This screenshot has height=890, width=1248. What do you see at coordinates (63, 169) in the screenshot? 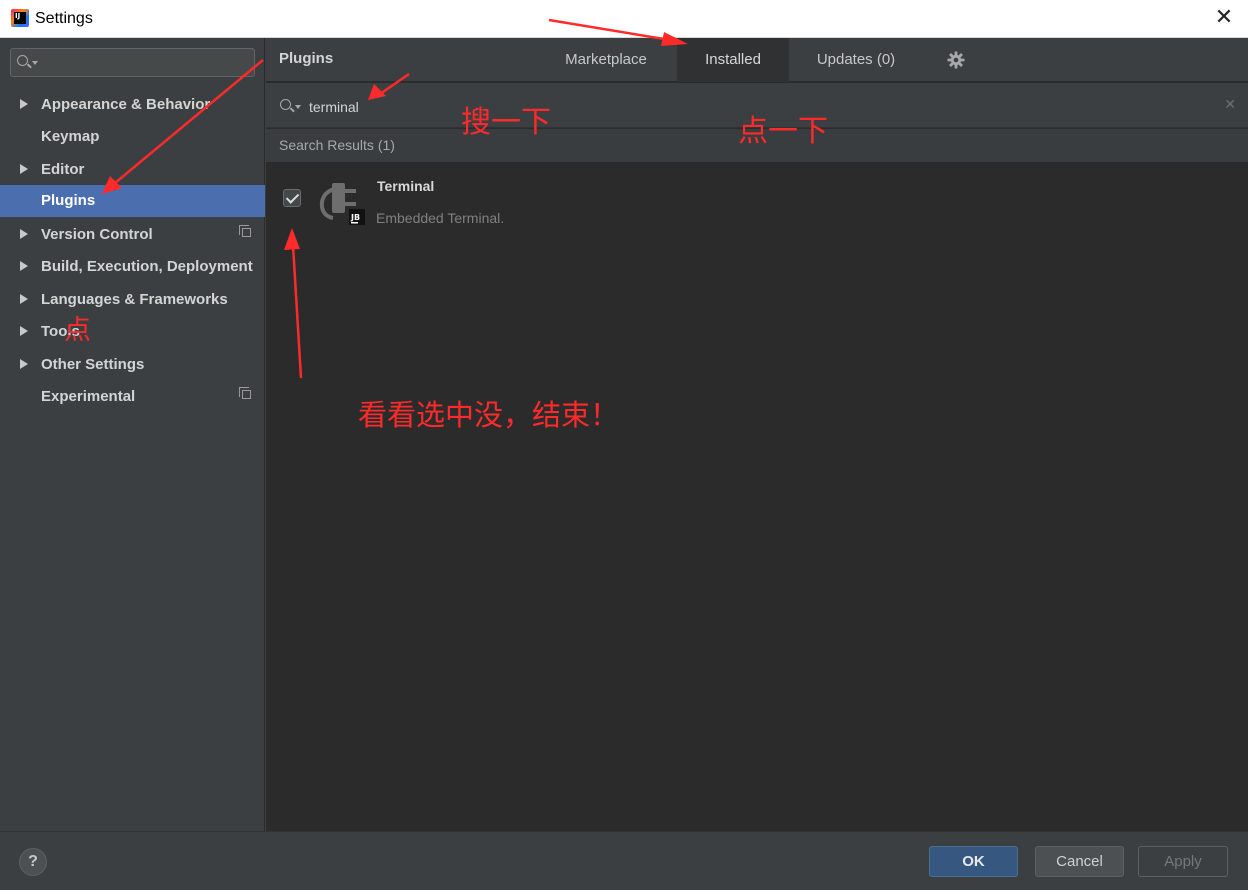
I see `sidebar-item-label: Editor` at bounding box center [63, 169].